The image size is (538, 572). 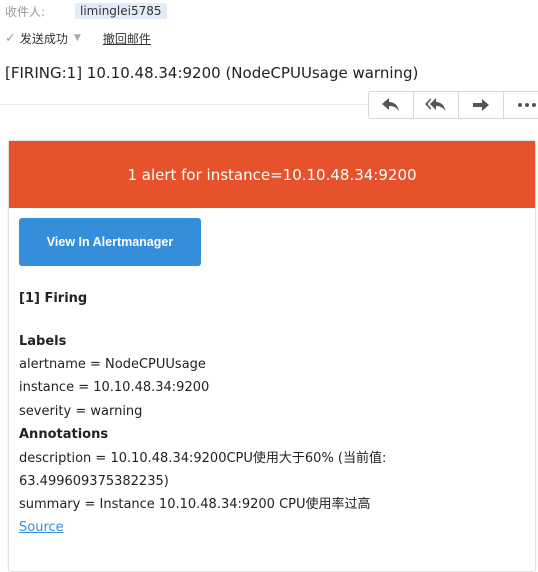 What do you see at coordinates (94, 481) in the screenshot?
I see `annotation-line: 63.499609375382235)` at bounding box center [94, 481].